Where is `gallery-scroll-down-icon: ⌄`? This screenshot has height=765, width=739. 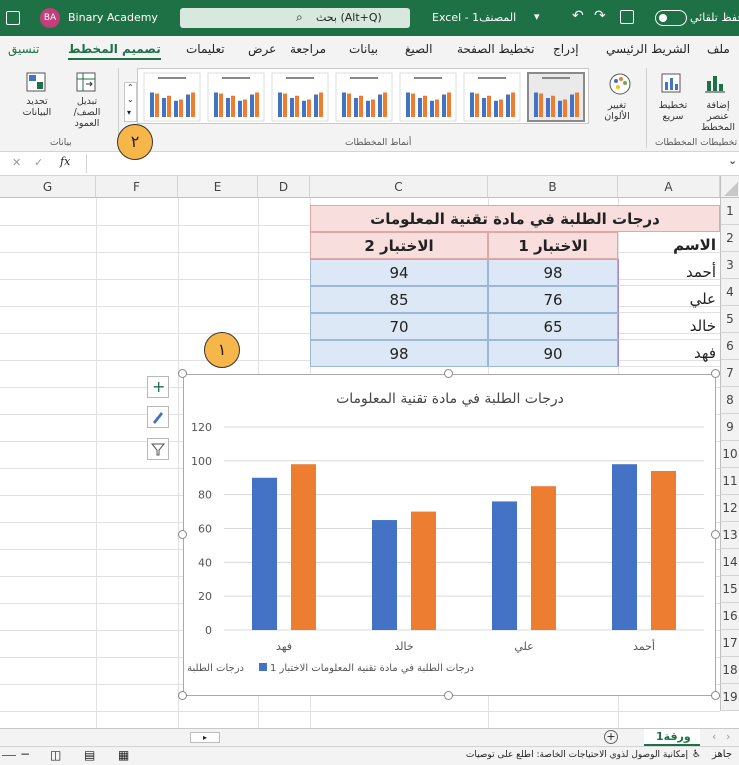 gallery-scroll-down-icon: ⌄ is located at coordinates (130, 99).